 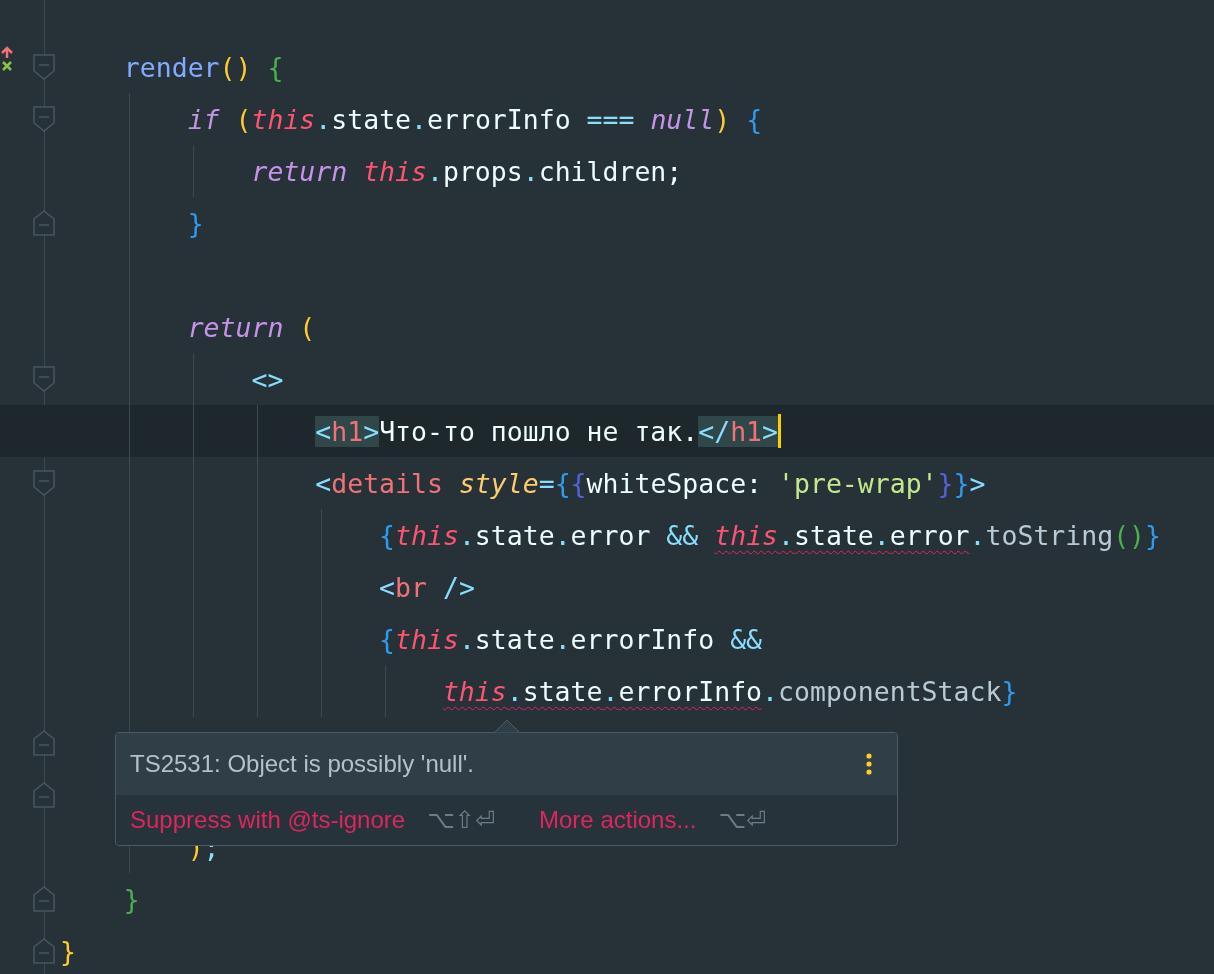 What do you see at coordinates (467, 171) in the screenshot?
I see `code-line: return this.props.children;` at bounding box center [467, 171].